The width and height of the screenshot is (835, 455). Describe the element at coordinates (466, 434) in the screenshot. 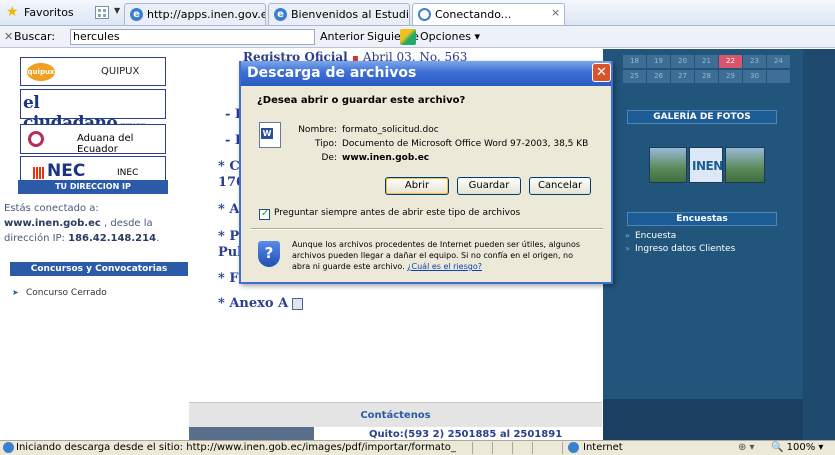

I see `contact-phone: Quito:(593 2) 2501885 al 2501891` at that location.